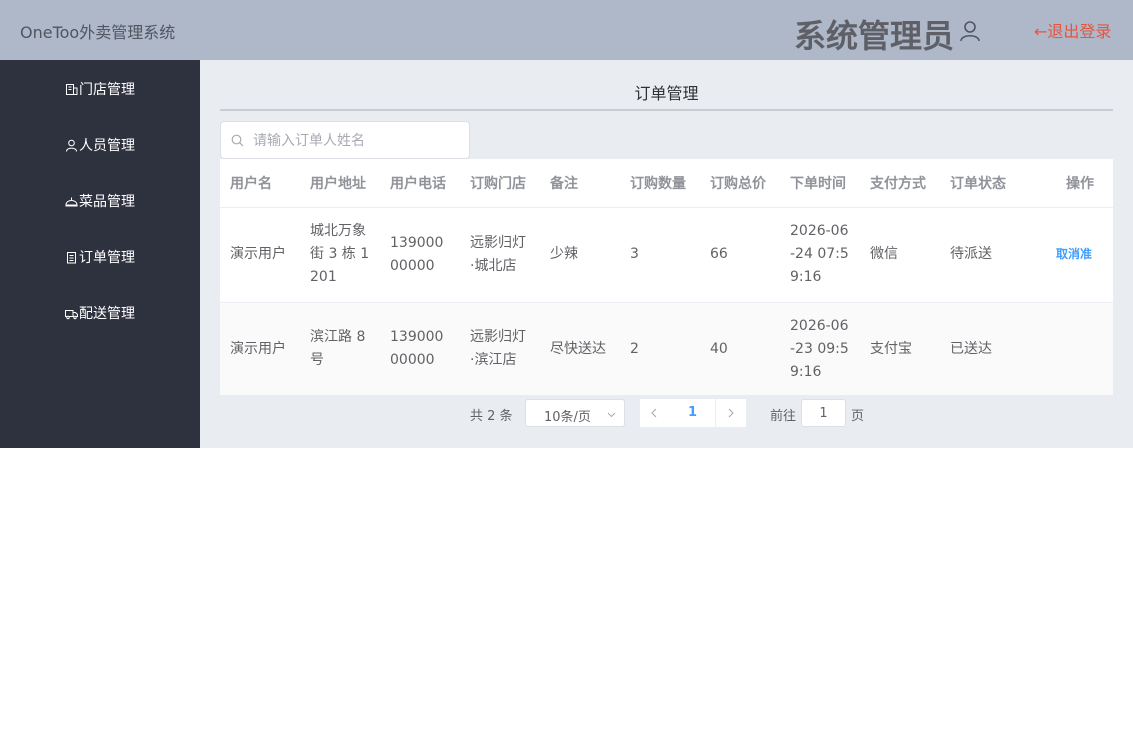 This screenshot has height=741, width=1133. Describe the element at coordinates (580, 255) in the screenshot. I see `cell-note: 少辣` at that location.